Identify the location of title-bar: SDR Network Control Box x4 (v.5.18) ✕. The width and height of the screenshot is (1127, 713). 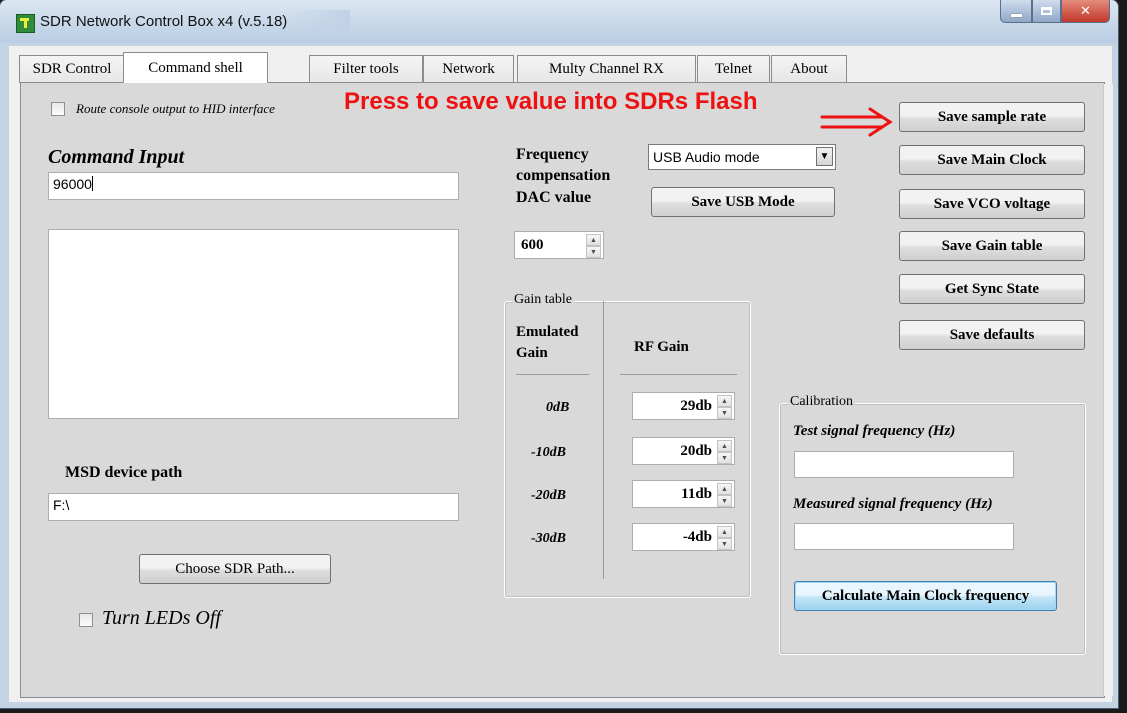
(559, 21).